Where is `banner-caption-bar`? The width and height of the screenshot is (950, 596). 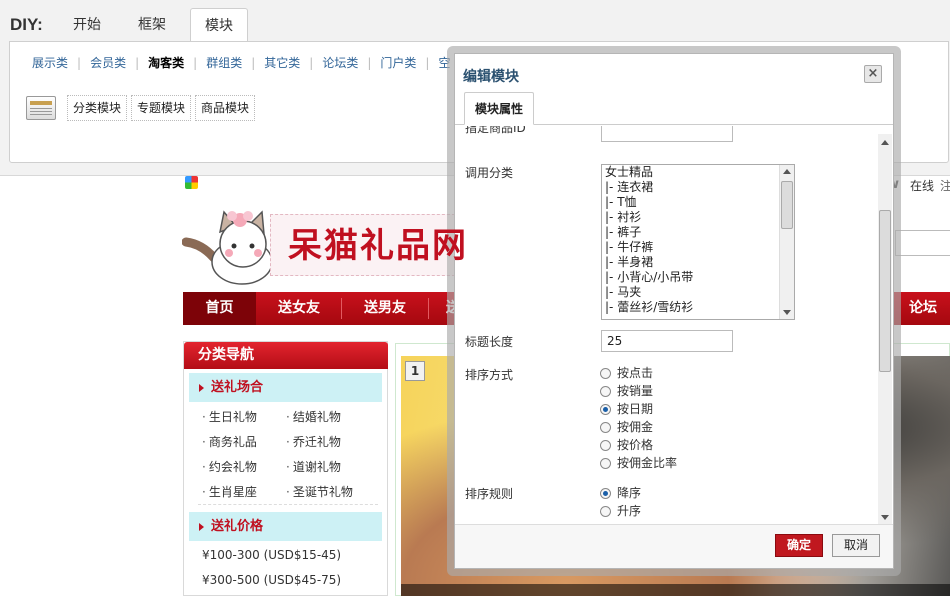
banner-caption-bar is located at coordinates (675, 590).